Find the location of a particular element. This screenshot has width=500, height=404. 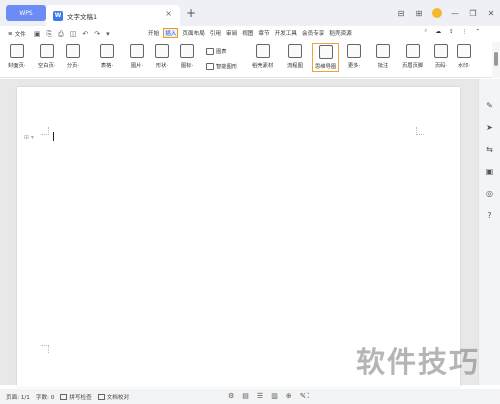

shapes-label: 形状· is located at coordinates (162, 66).